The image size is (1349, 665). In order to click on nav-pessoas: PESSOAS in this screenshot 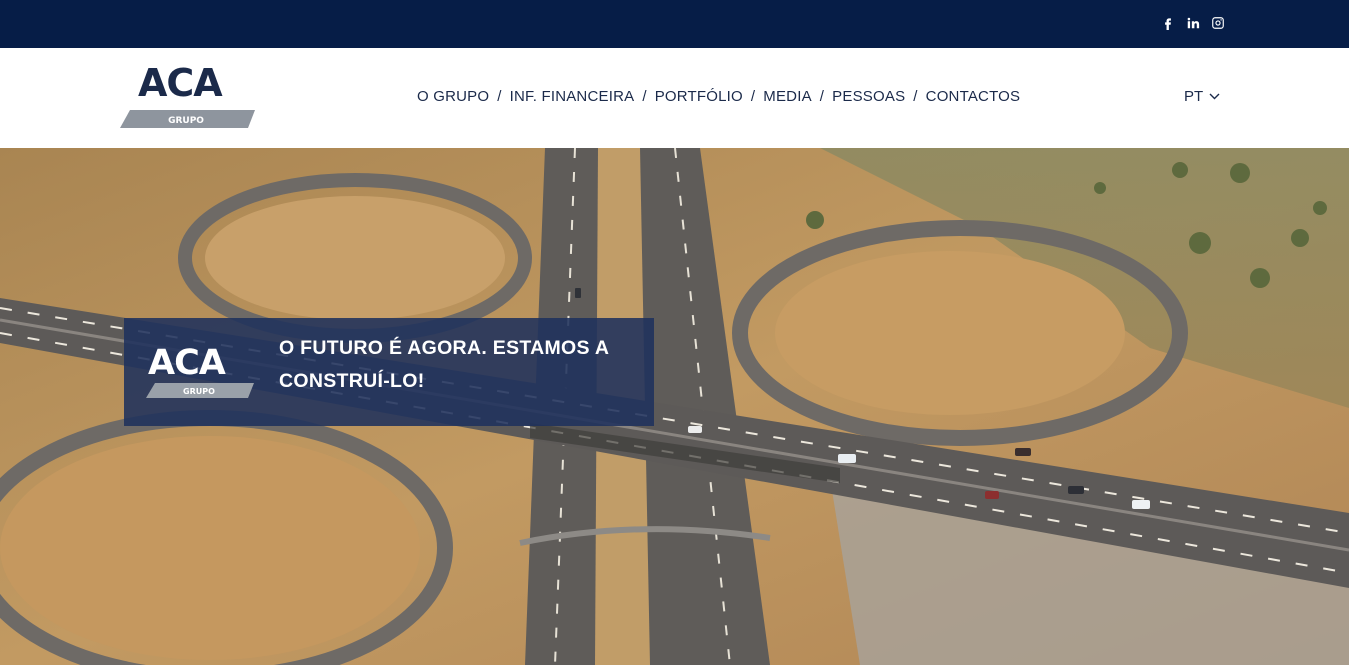, I will do `click(868, 96)`.